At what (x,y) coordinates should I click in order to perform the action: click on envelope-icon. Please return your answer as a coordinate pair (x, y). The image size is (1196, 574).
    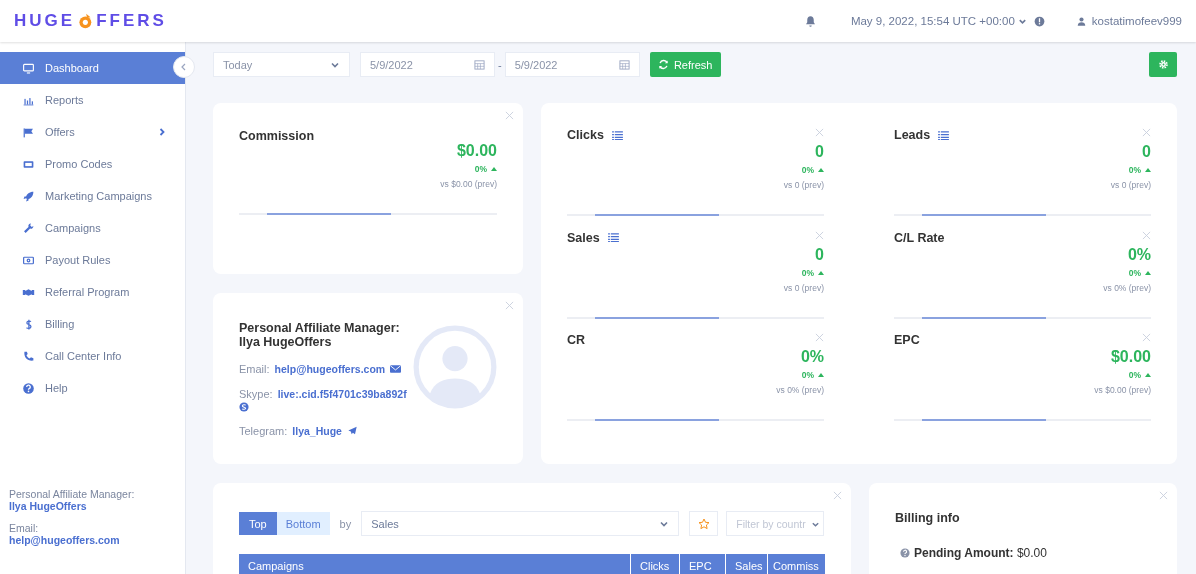
    Looking at the image, I should click on (396, 369).